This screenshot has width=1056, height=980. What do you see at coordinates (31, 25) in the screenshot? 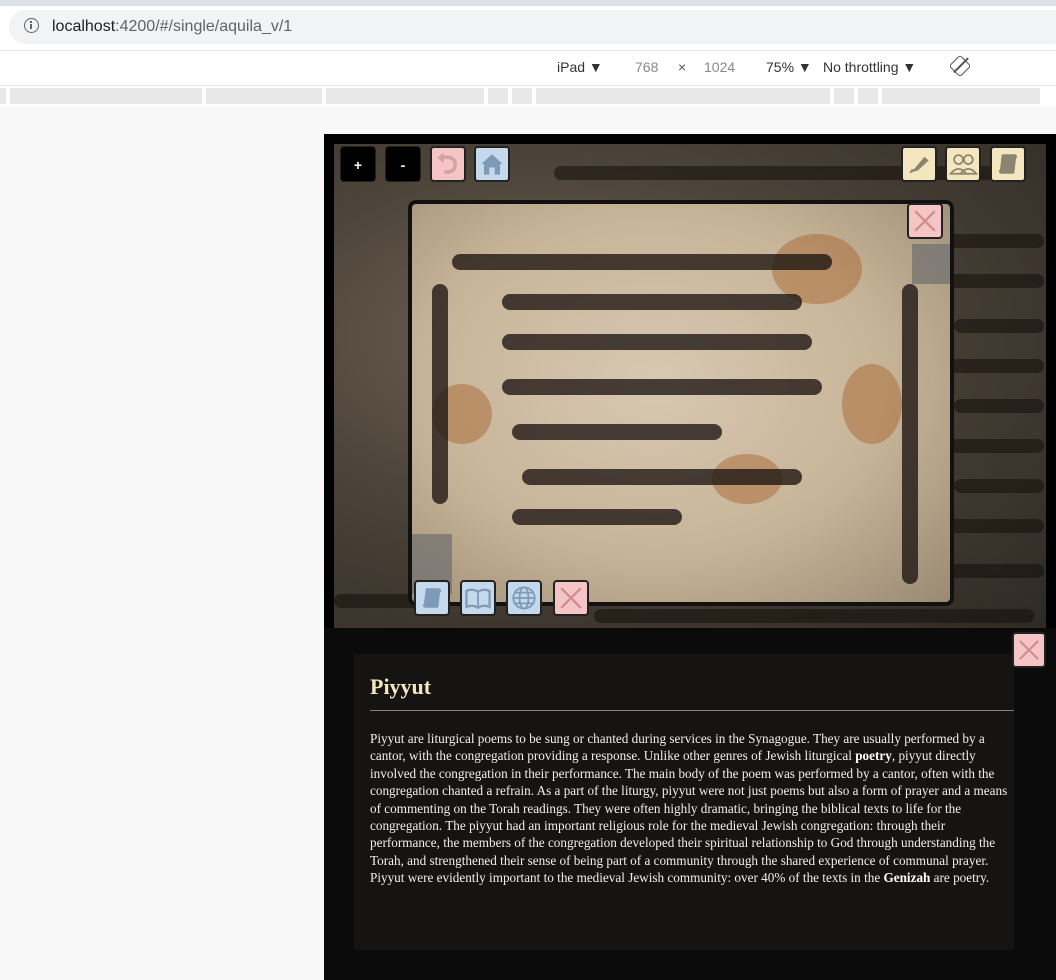
I see `site-info-icon` at bounding box center [31, 25].